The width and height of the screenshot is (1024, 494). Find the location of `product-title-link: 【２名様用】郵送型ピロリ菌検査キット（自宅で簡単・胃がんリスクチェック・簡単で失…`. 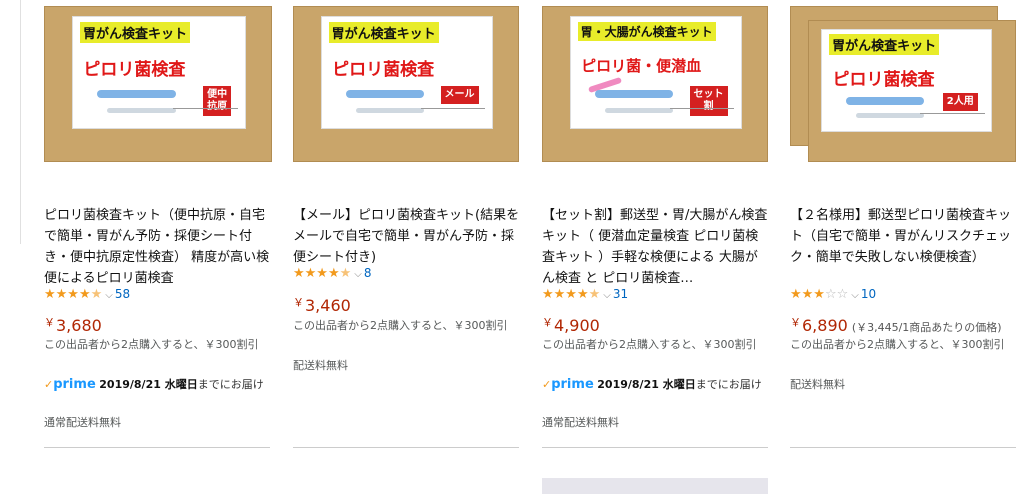

product-title-link: 【２名様用】郵送型ピロリ菌検査キット（自宅で簡単・胃がんリスクチェック・簡単で失… is located at coordinates (904, 236).